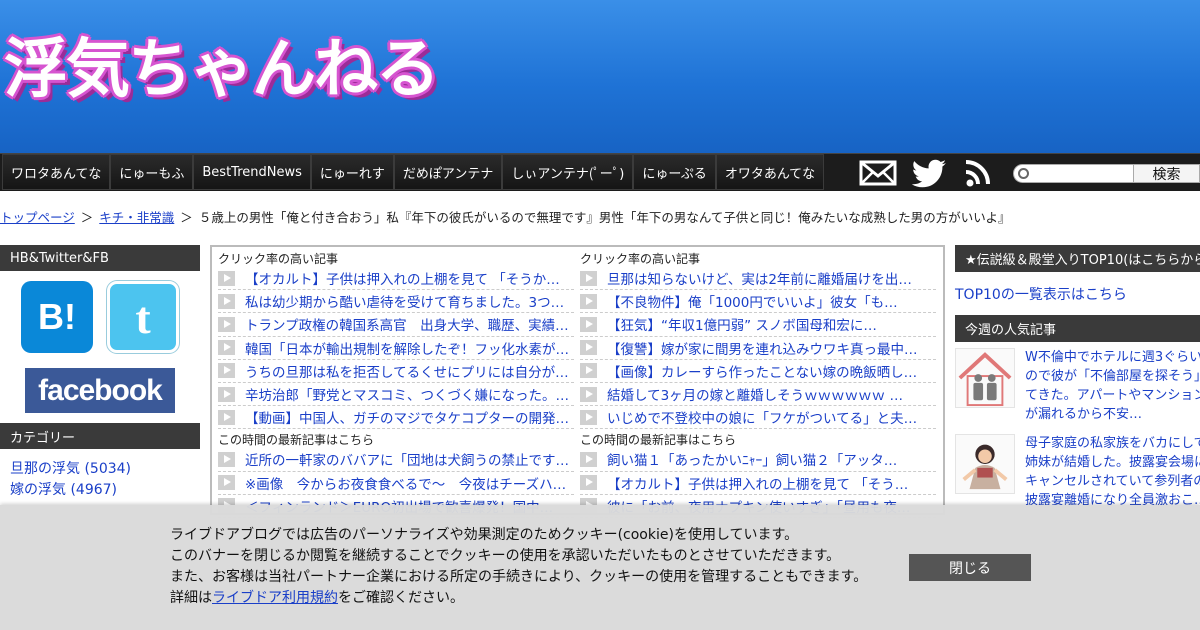  I want to click on breadcrumb-category: キチ・非常識, so click(136, 217).